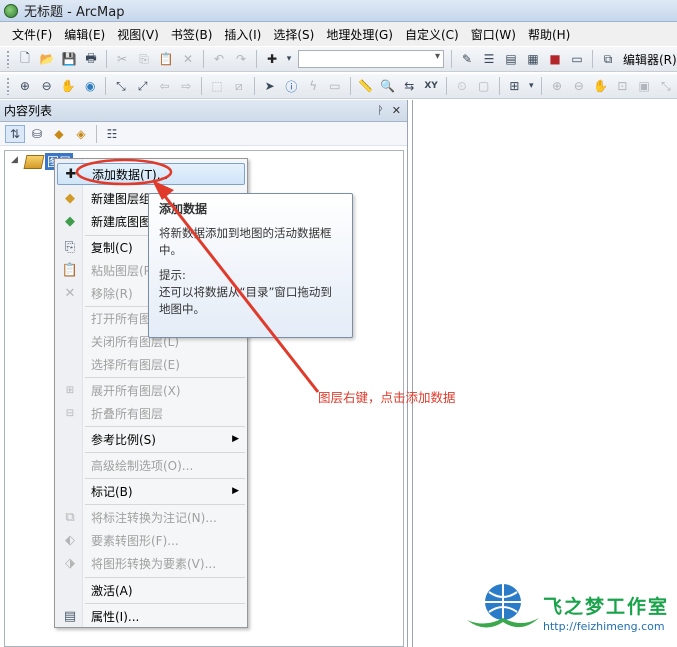 The height and width of the screenshot is (647, 677). I want to click on menu-file: 文件(F), so click(32, 34).